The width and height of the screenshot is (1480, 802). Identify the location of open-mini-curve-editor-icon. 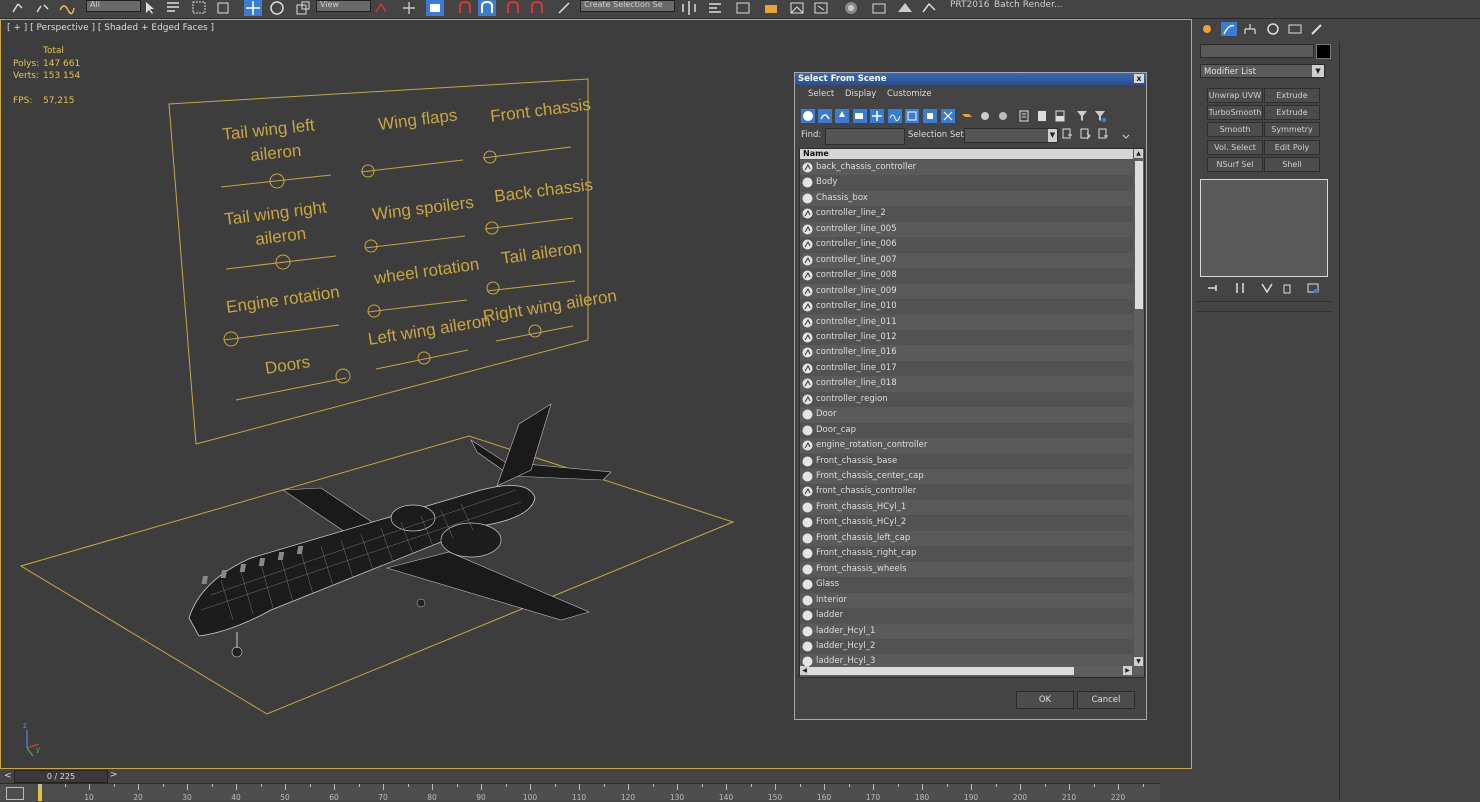
(15, 793).